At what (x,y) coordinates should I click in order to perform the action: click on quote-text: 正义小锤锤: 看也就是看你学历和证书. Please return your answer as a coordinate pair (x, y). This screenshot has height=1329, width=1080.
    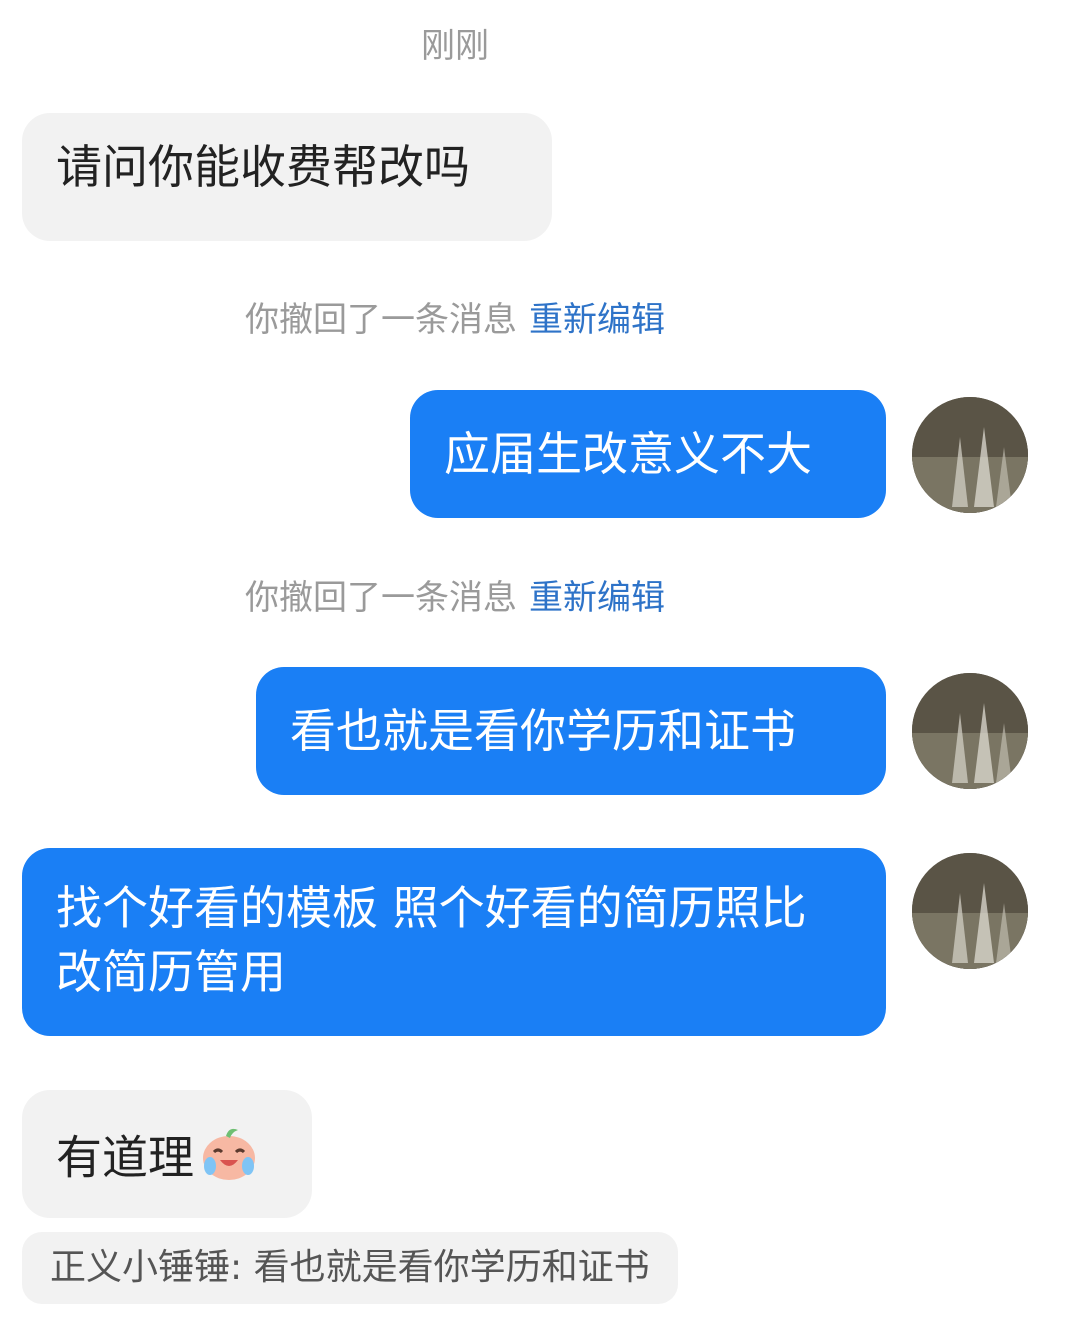
    Looking at the image, I should click on (350, 1267).